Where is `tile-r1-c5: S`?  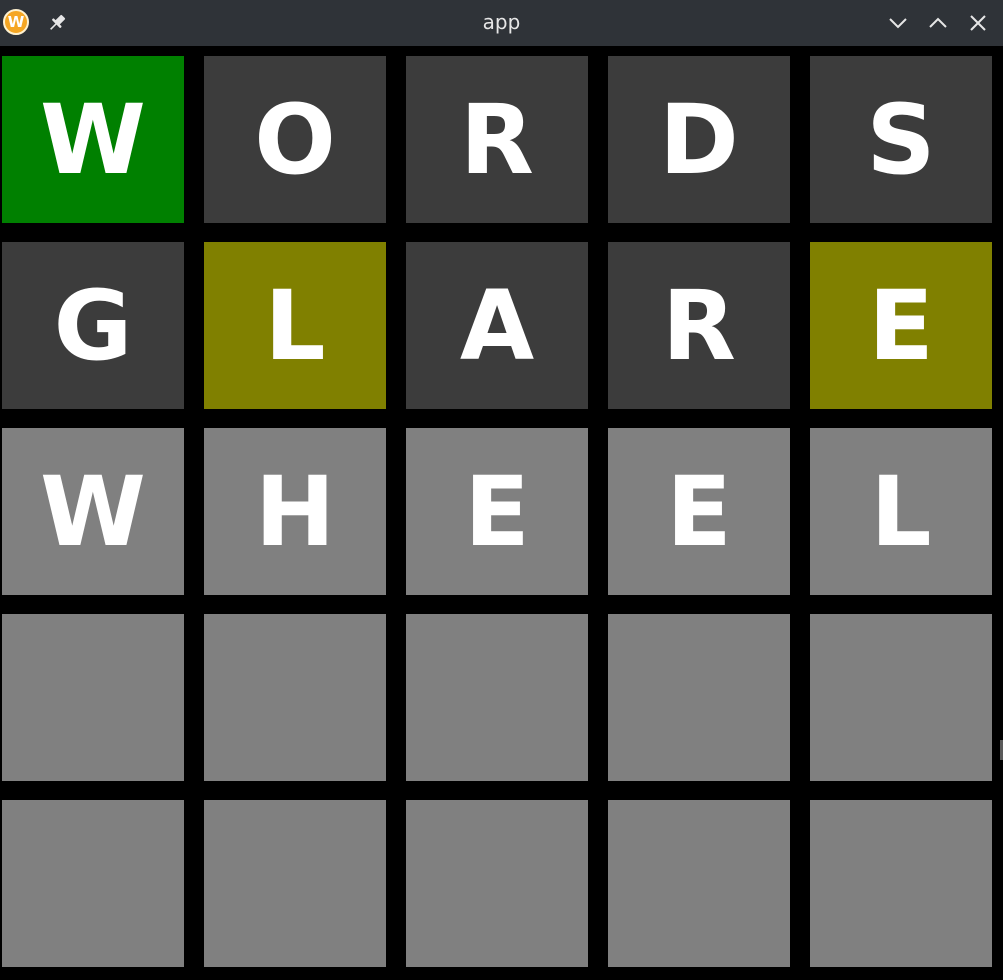 tile-r1-c5: S is located at coordinates (901, 139).